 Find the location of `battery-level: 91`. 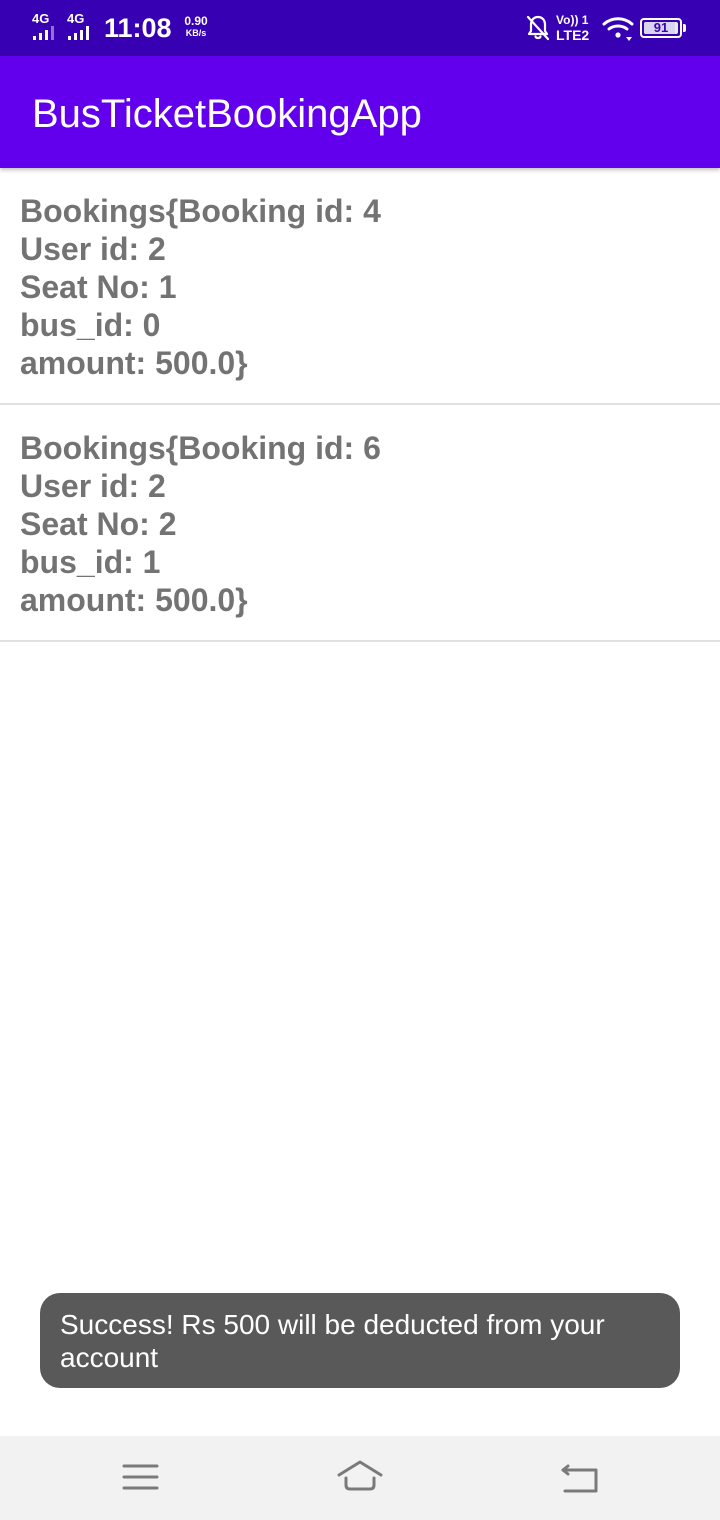

battery-level: 91 is located at coordinates (661, 28).